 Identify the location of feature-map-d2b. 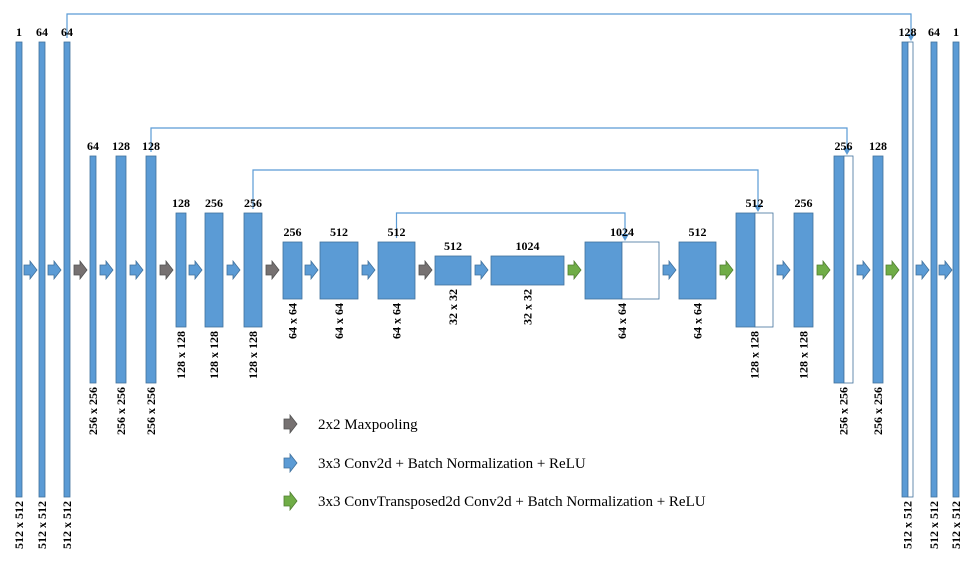
(878, 269).